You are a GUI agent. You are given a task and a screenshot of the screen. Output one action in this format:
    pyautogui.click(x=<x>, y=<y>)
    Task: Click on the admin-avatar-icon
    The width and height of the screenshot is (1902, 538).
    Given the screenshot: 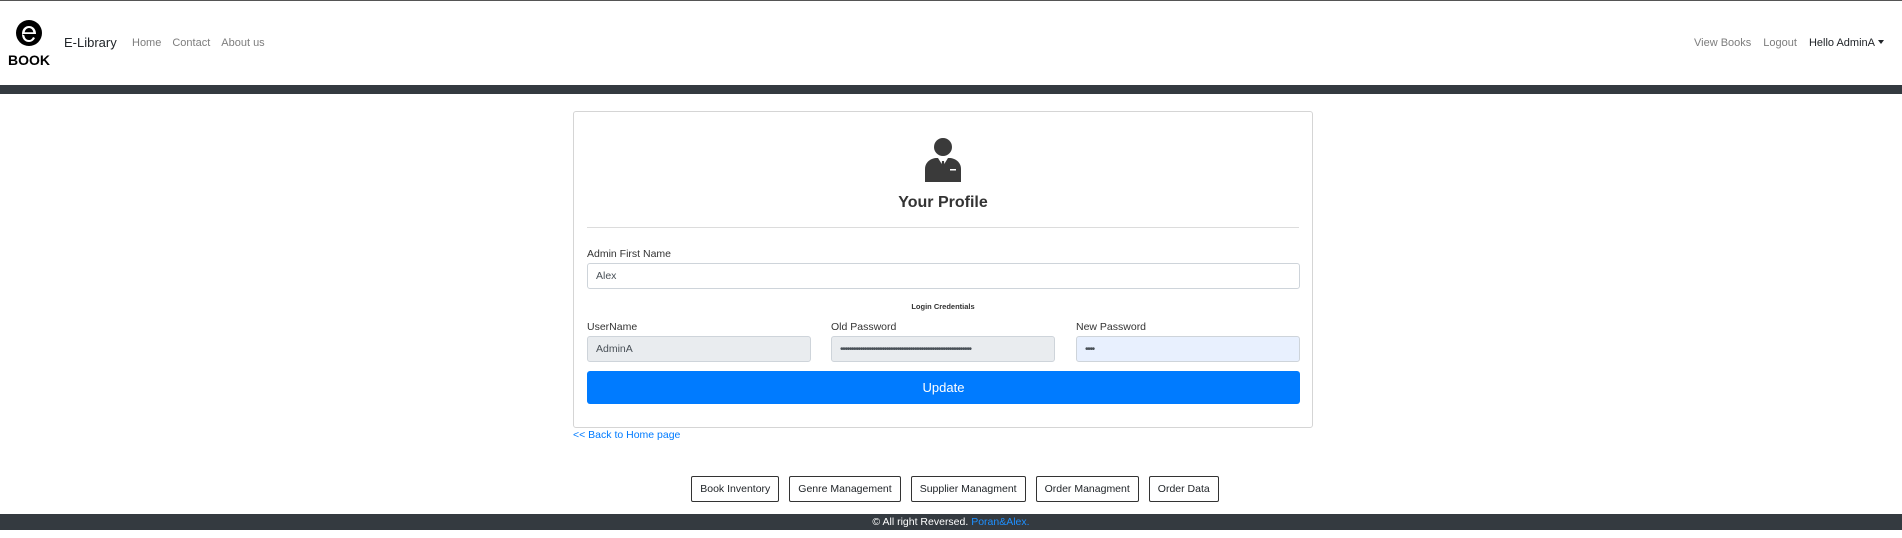 What is the action you would take?
    pyautogui.click(x=943, y=159)
    